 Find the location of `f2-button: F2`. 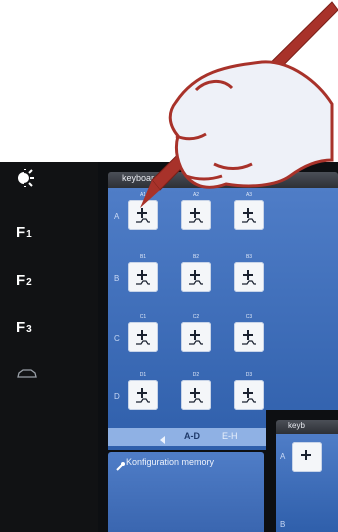

f2-button: F2 is located at coordinates (24, 281).